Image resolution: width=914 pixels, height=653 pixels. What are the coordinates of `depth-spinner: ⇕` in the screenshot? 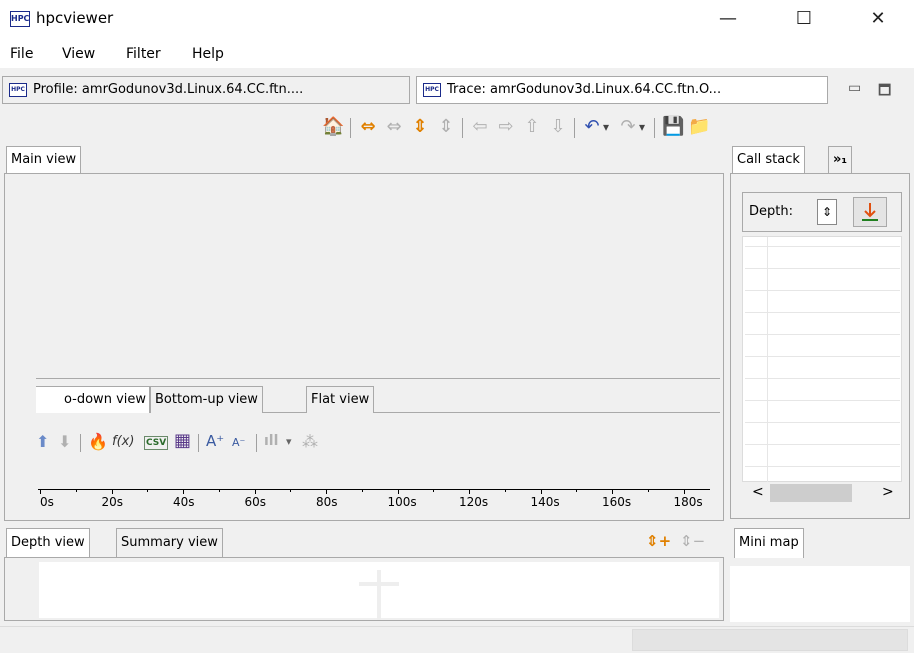 It's located at (827, 212).